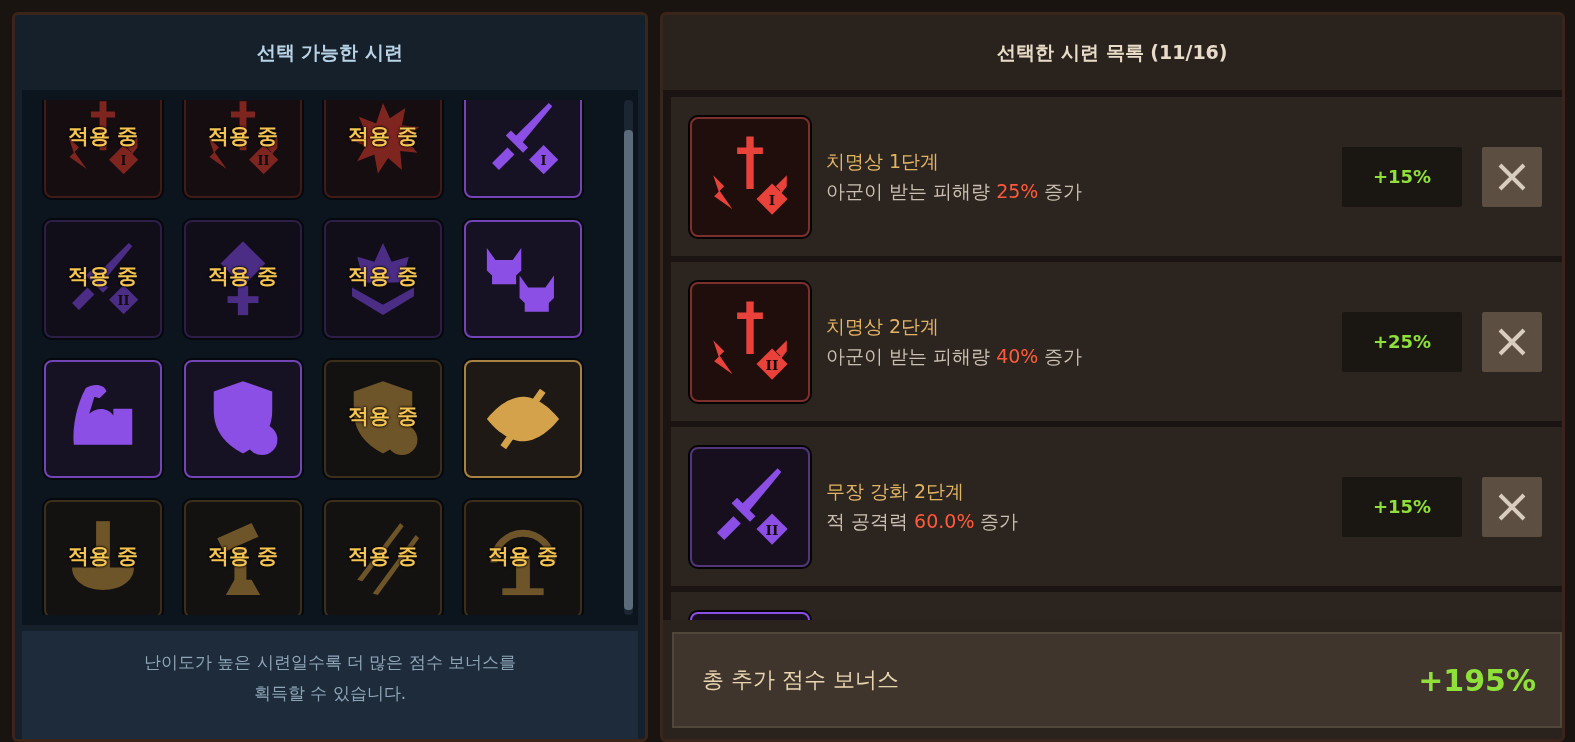  What do you see at coordinates (1112, 52) in the screenshot?
I see `panel-title: 선택한 시련 목록 (11/16)` at bounding box center [1112, 52].